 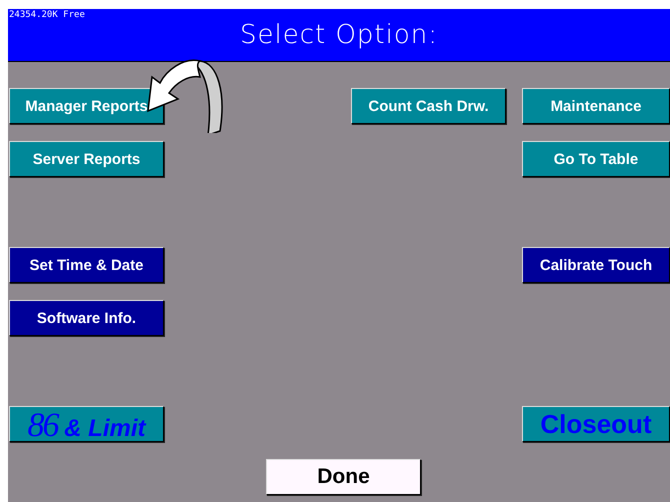 I want to click on option-button: Software Info., so click(x=86, y=318).